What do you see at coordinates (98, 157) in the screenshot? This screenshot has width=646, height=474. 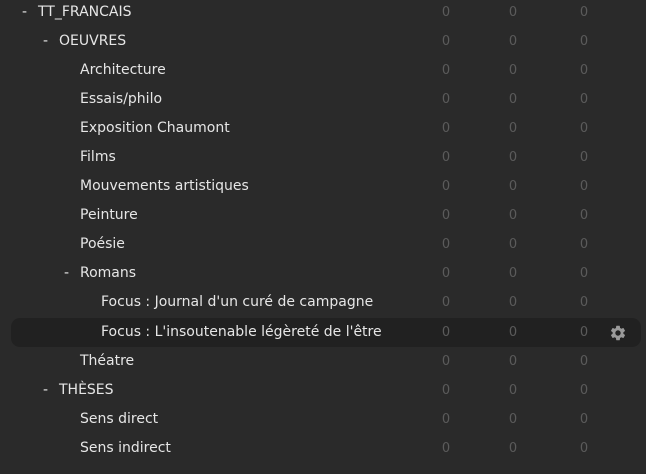 I see `tree-row-label: Films` at bounding box center [98, 157].